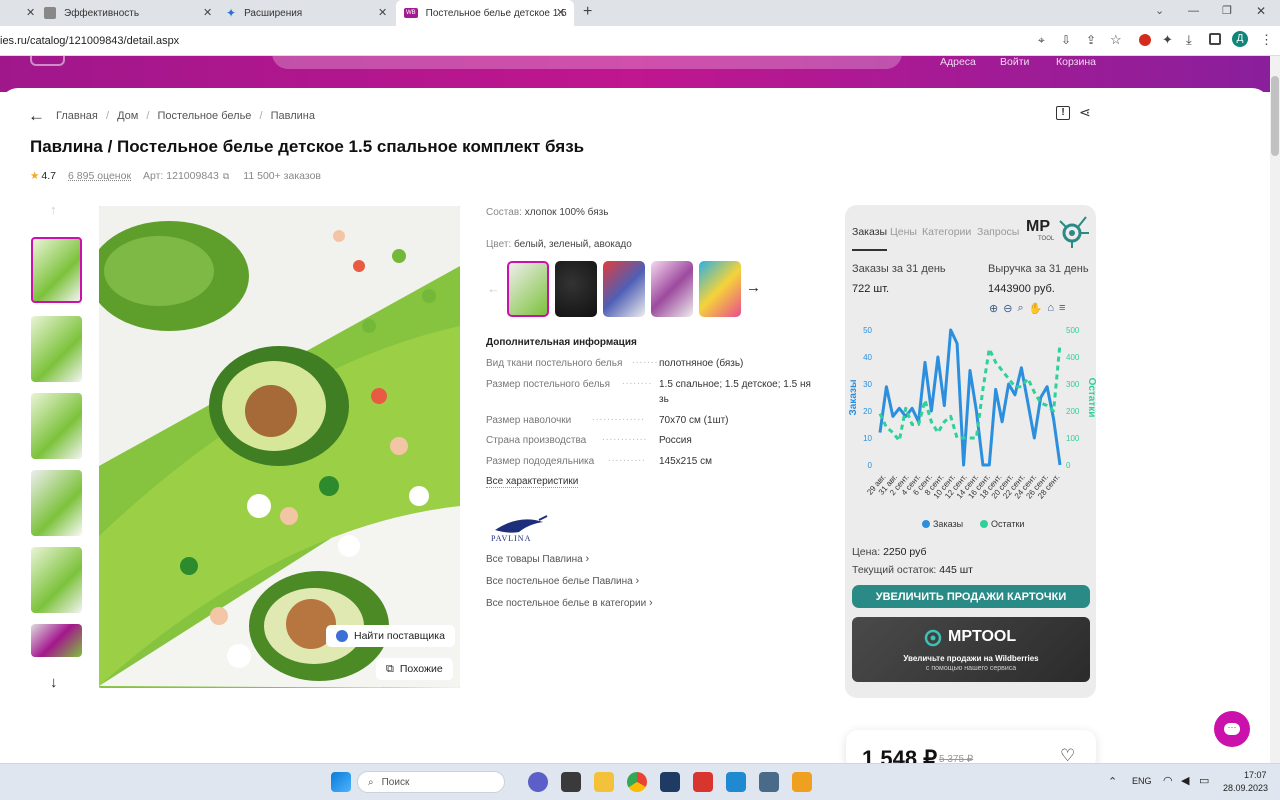  I want to click on y-tick-label: 40, so click(867, 357).